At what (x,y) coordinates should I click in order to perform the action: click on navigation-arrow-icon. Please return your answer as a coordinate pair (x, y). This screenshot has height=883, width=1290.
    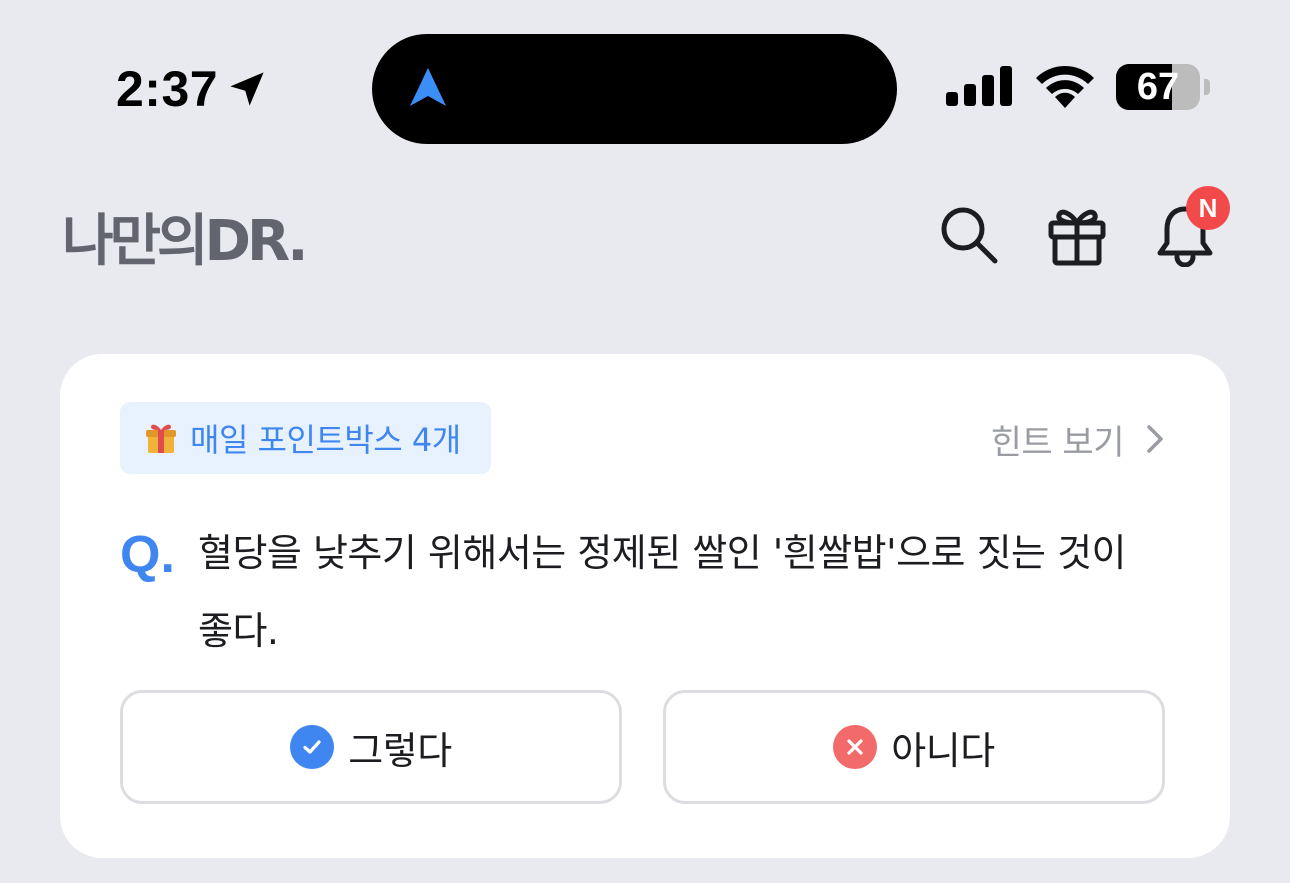
    Looking at the image, I should click on (428, 87).